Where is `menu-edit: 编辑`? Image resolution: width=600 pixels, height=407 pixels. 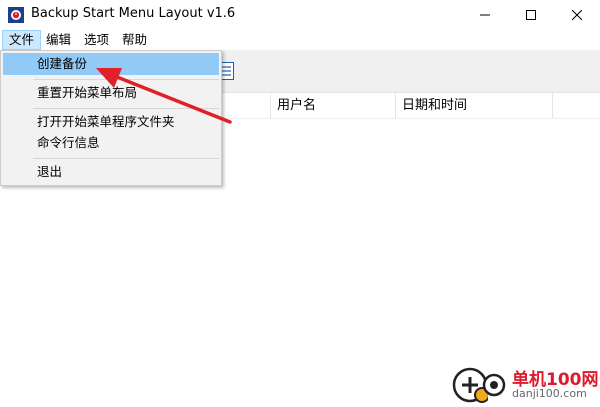
menu-edit: 编辑 is located at coordinates (58, 40).